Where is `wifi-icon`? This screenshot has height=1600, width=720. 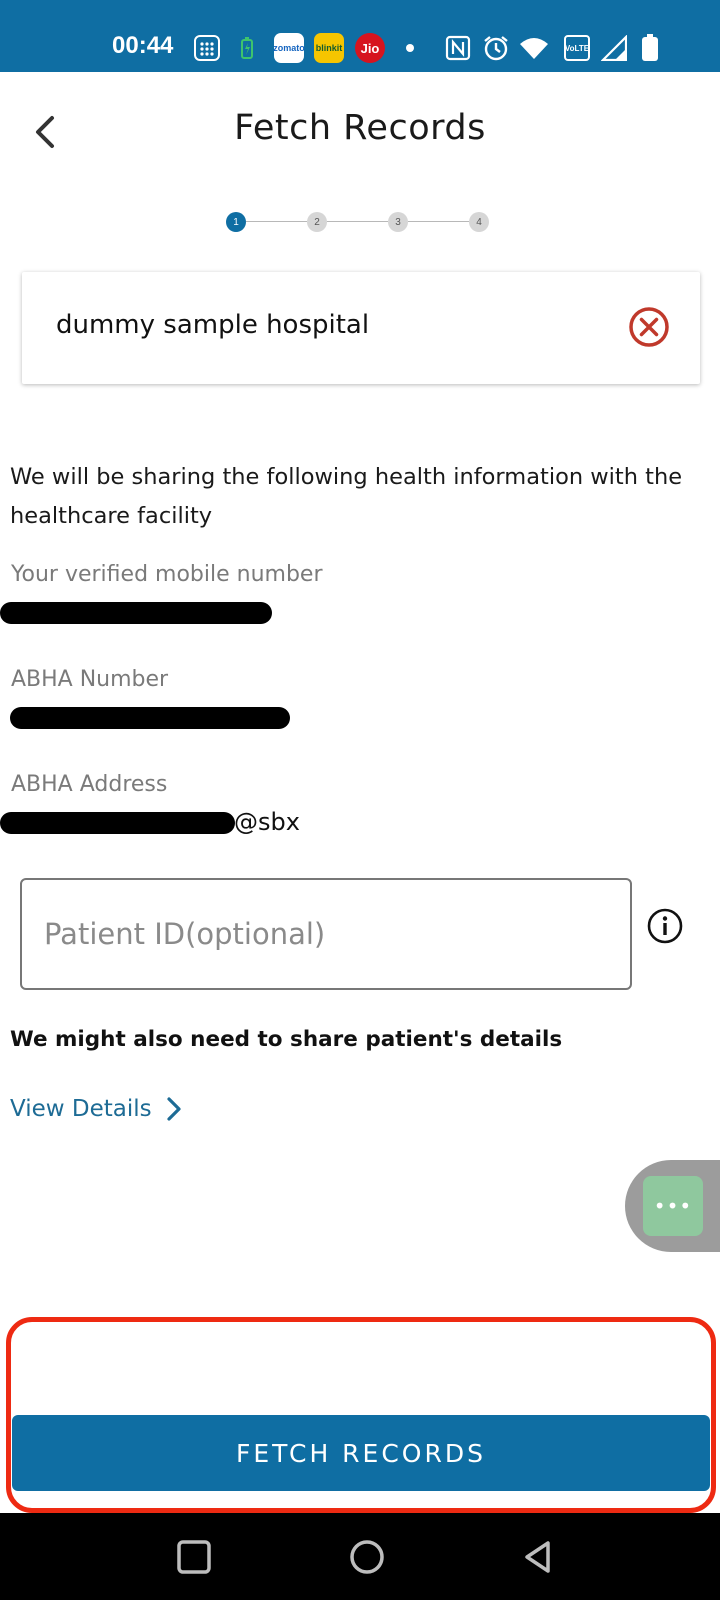 wifi-icon is located at coordinates (534, 48).